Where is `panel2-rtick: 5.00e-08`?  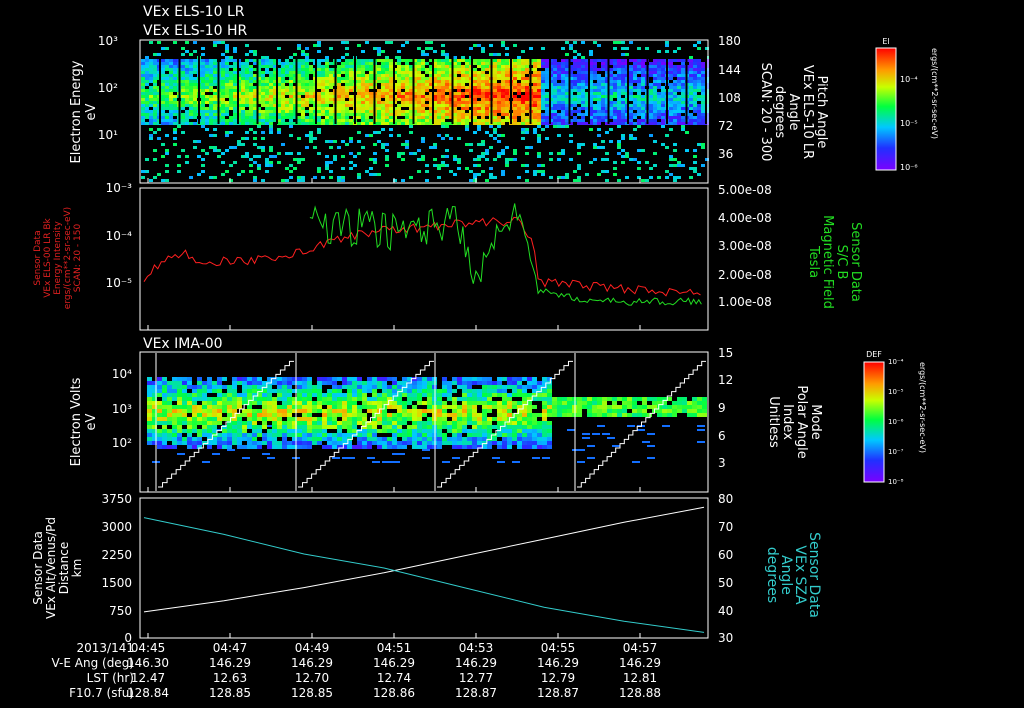 panel2-rtick: 5.00e-08 is located at coordinates (745, 190).